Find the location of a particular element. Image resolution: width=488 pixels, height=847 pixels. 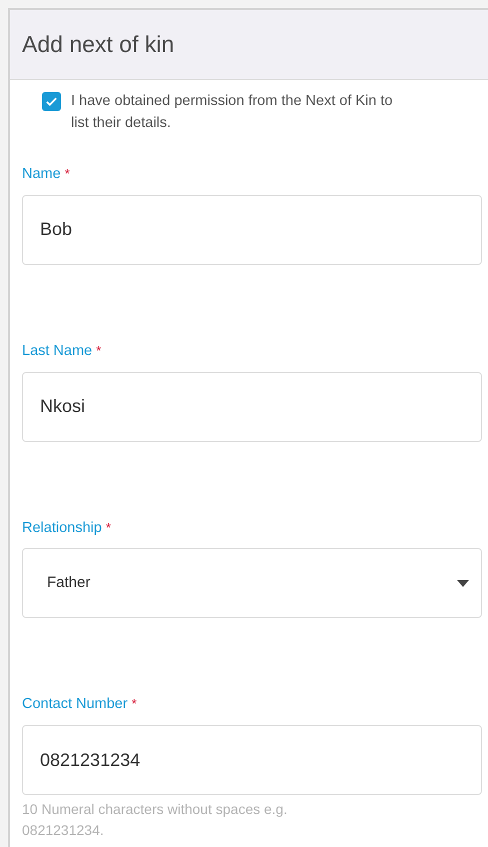

dialog-title: Add next of kin is located at coordinates (98, 45).